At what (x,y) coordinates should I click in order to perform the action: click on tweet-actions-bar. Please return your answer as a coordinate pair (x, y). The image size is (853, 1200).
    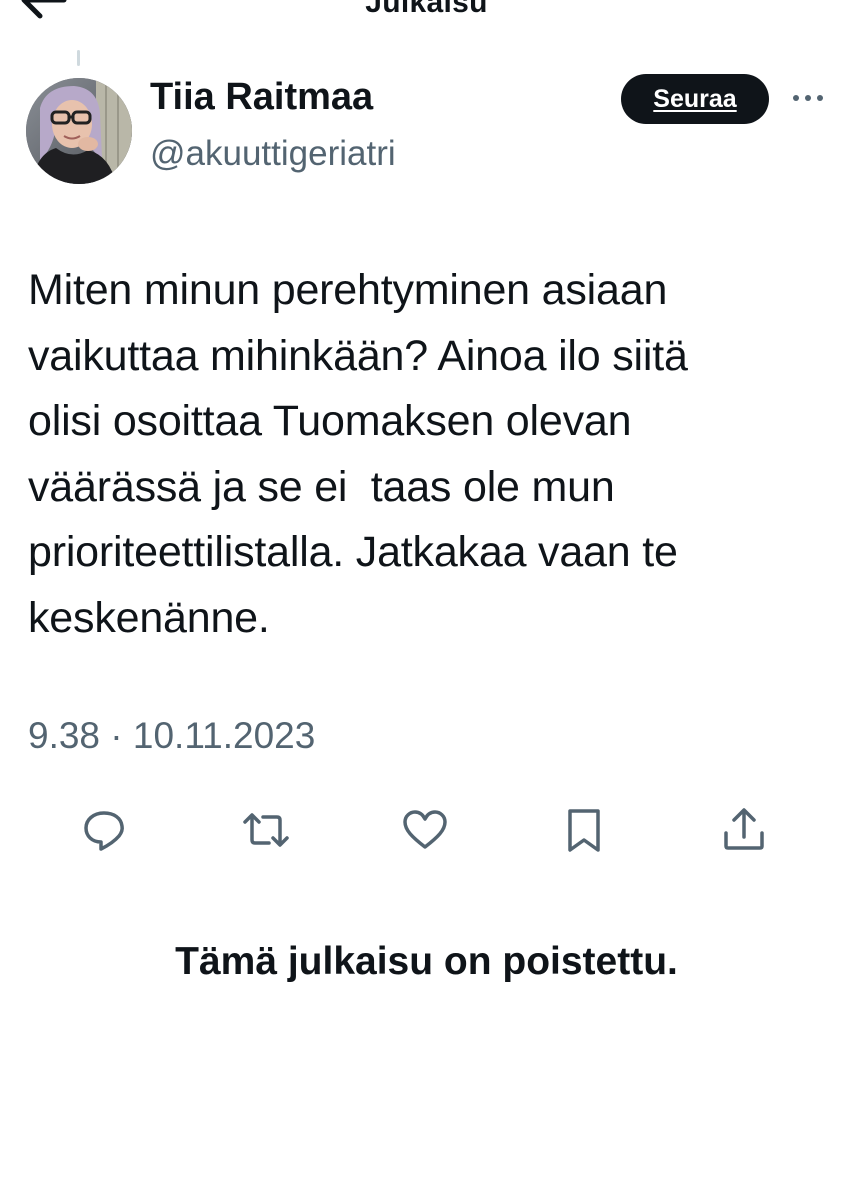
    Looking at the image, I should click on (426, 830).